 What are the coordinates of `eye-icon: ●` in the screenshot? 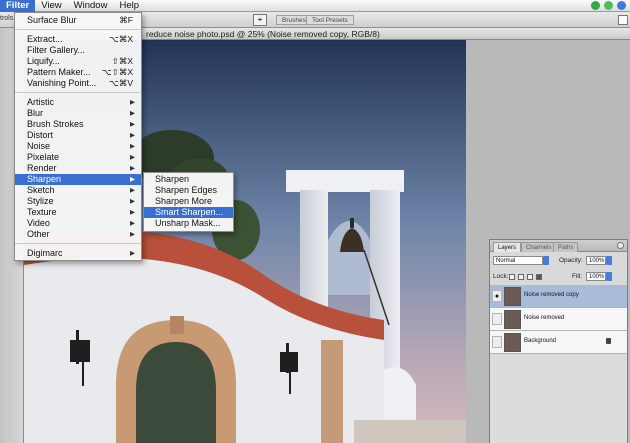 It's located at (497, 296).